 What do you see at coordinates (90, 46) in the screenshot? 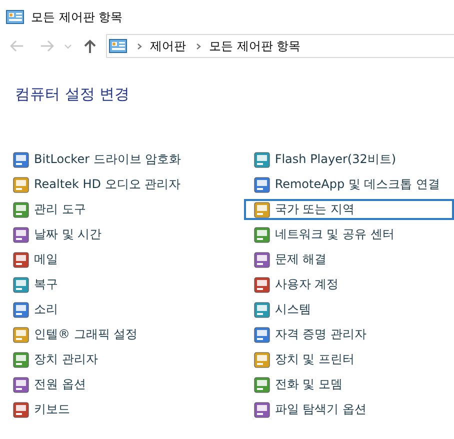
I see `up-arrow-icon` at bounding box center [90, 46].